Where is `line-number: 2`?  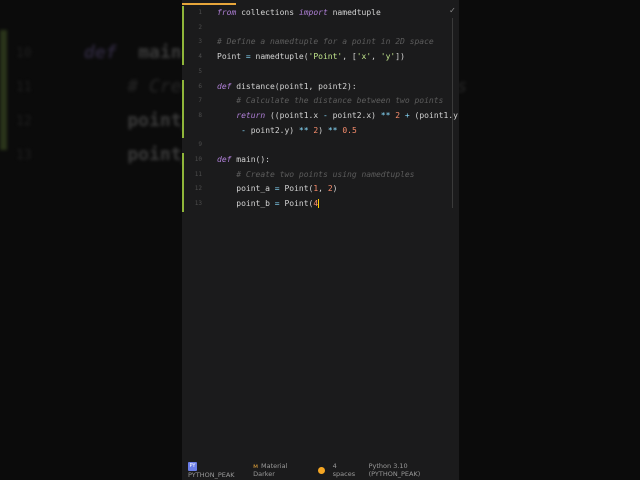 line-number: 2 is located at coordinates (200, 27).